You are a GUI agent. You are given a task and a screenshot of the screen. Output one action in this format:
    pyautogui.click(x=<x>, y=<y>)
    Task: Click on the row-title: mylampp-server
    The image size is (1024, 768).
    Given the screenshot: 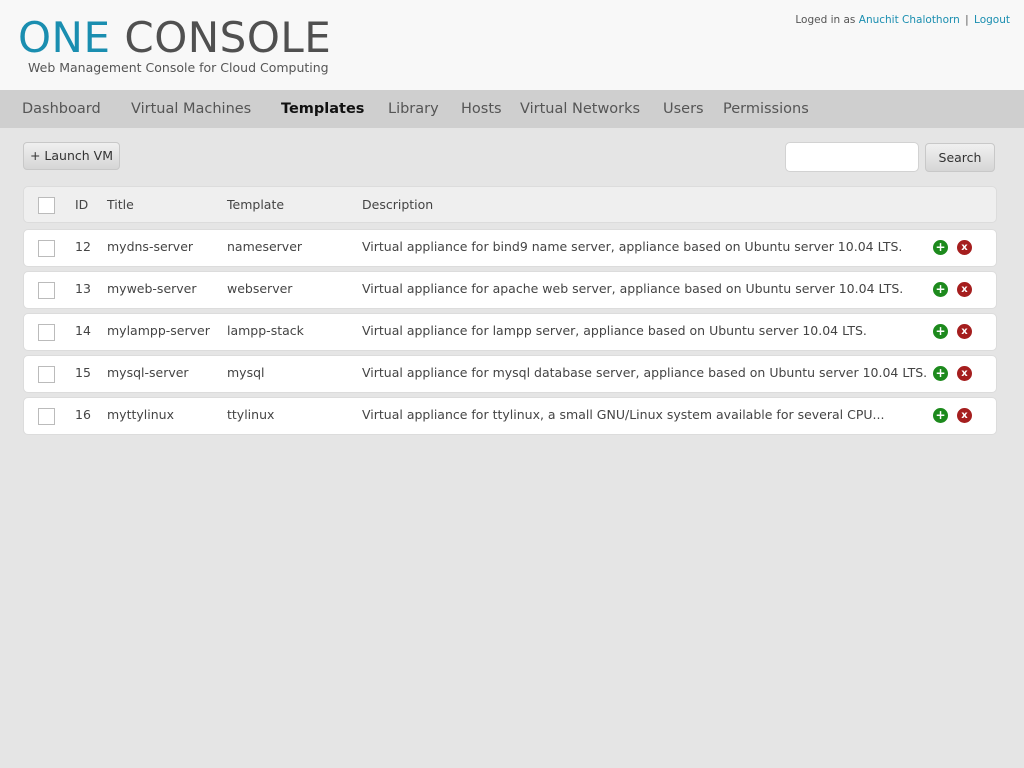 What is the action you would take?
    pyautogui.click(x=158, y=330)
    